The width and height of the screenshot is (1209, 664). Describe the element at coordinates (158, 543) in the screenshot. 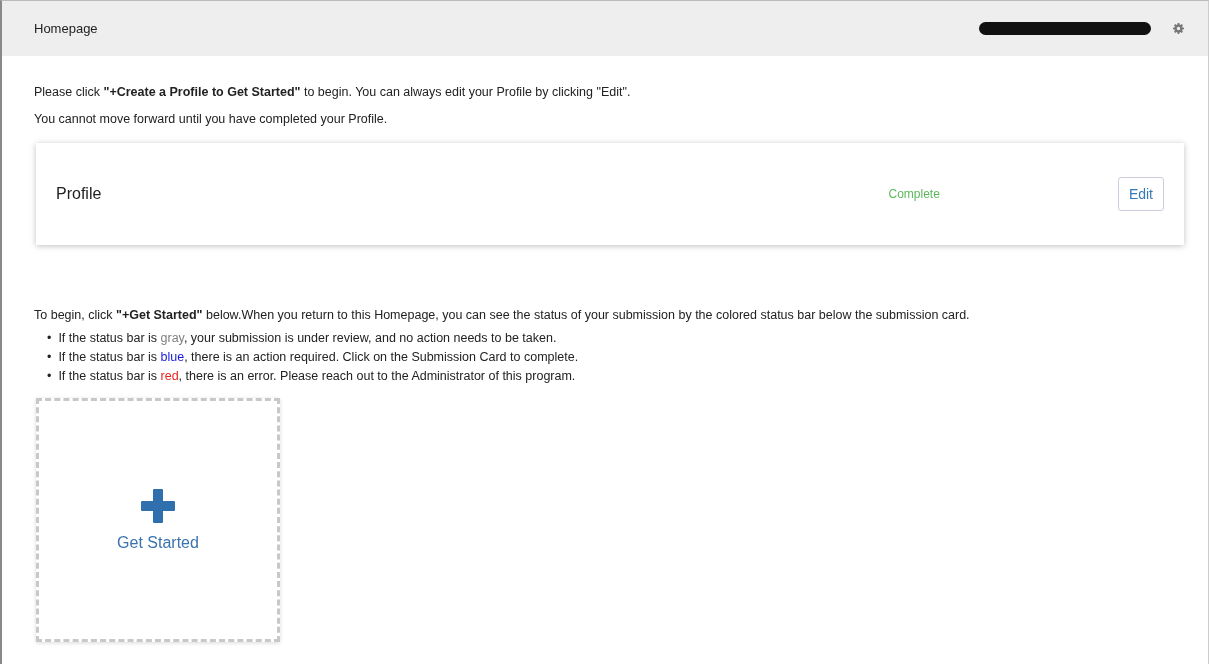

I see `get-started-label: Get Started` at that location.